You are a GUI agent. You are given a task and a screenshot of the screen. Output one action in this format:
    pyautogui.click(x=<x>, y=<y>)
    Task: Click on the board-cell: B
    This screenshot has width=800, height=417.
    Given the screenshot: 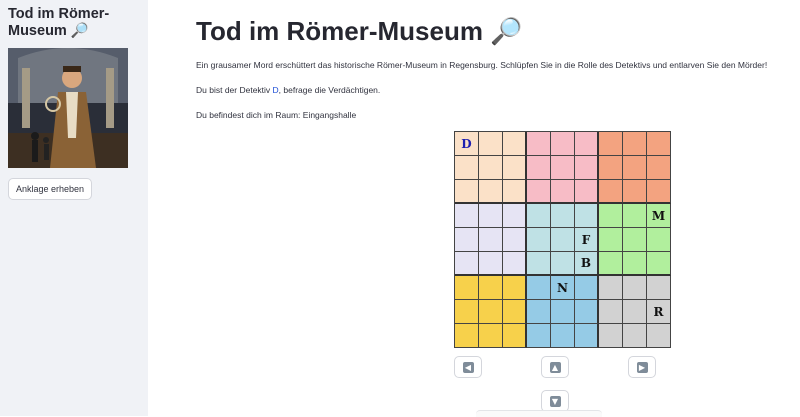 What is the action you would take?
    pyautogui.click(x=587, y=264)
    